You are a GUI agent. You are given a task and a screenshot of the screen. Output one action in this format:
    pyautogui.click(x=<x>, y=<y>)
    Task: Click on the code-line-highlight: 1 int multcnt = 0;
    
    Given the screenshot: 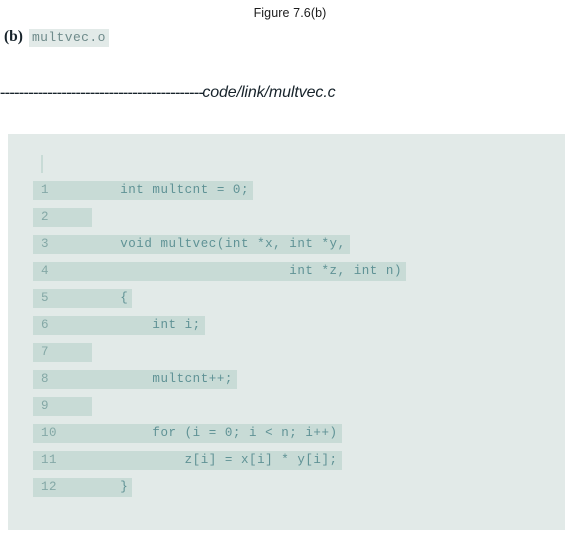 What is the action you would take?
    pyautogui.click(x=143, y=190)
    